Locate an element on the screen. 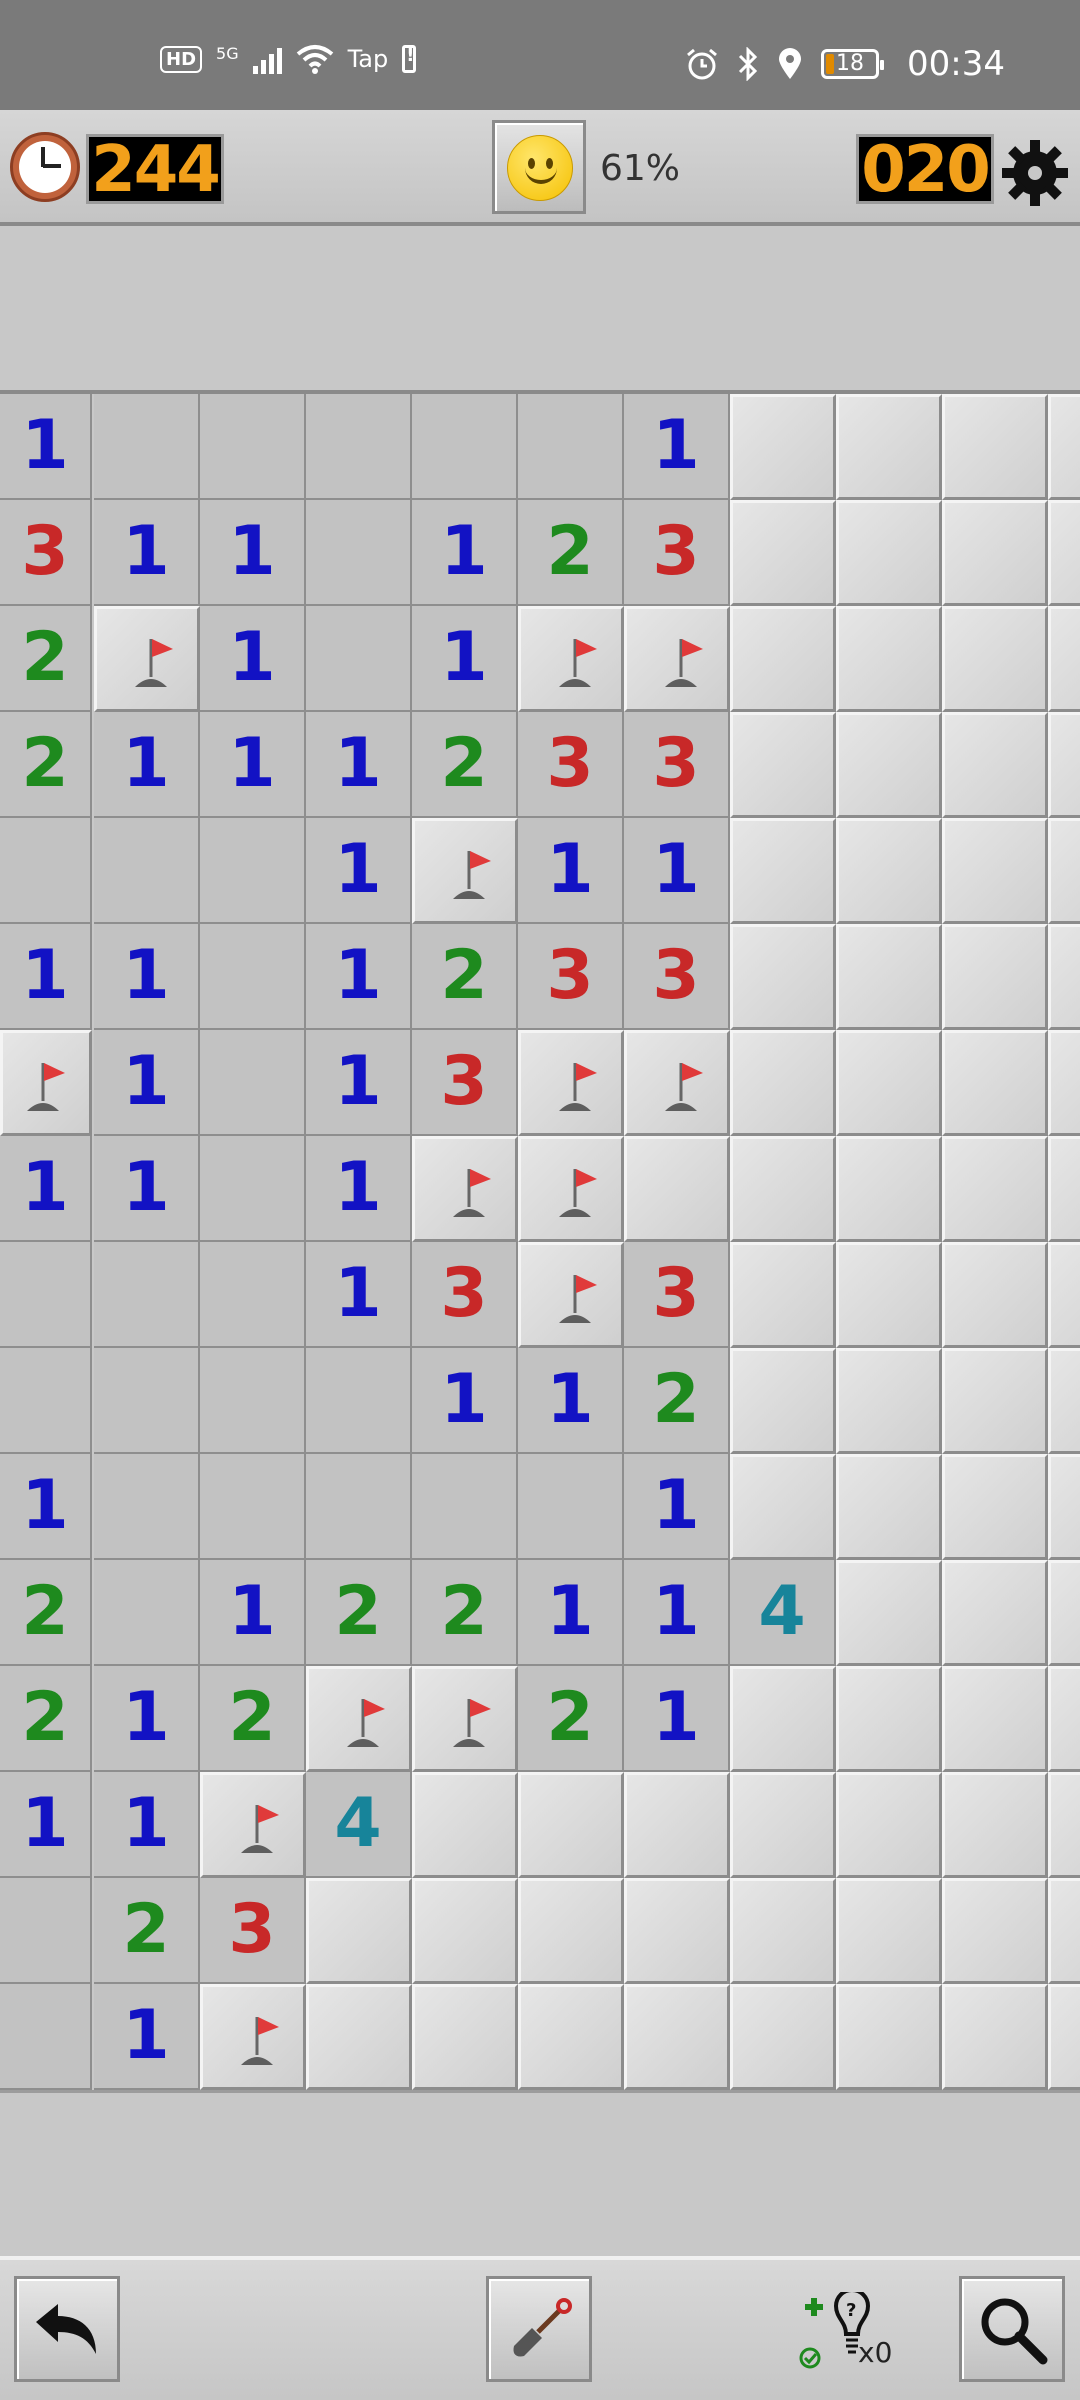  new-game-smiley-button is located at coordinates (539, 167).